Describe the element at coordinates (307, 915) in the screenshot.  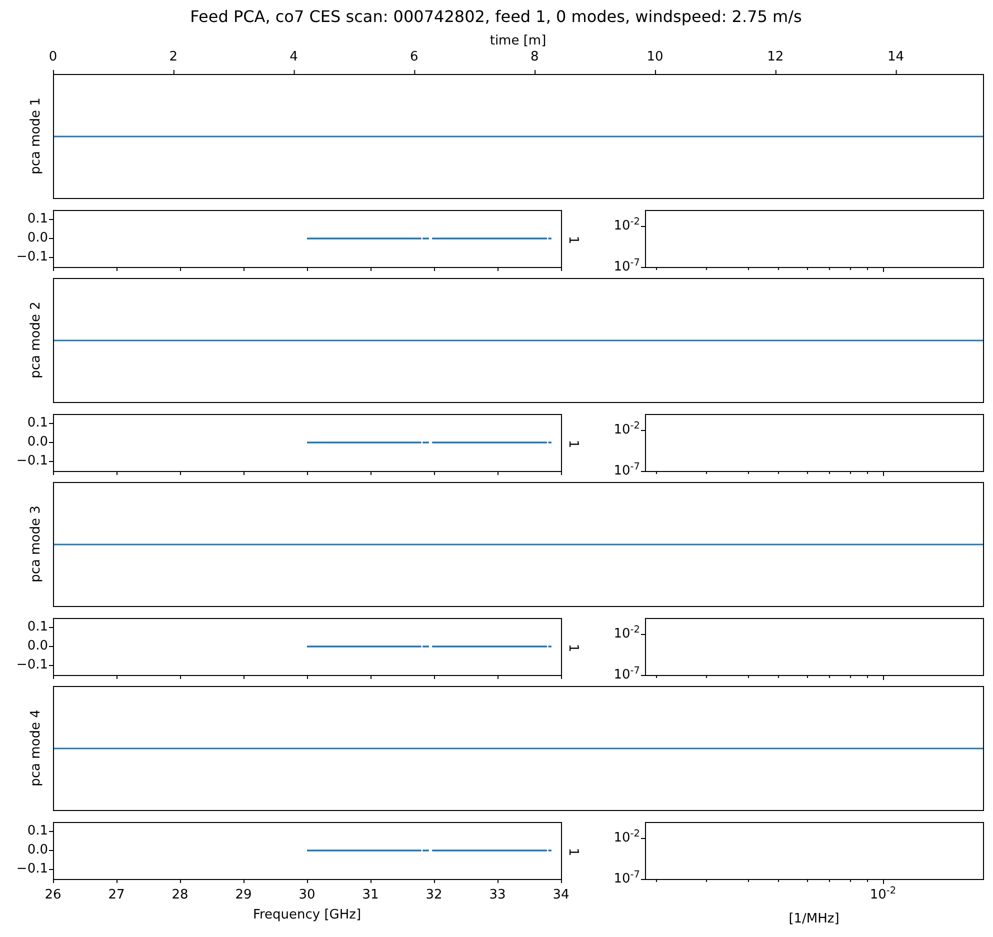
I see `axis-label: Frequency [GHz]` at that location.